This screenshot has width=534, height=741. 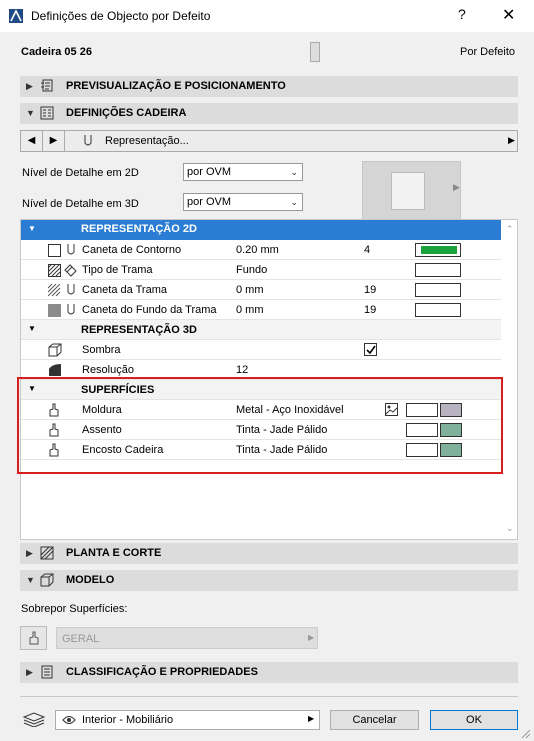 I want to click on hatch-pen-icon, so click(x=54, y=290).